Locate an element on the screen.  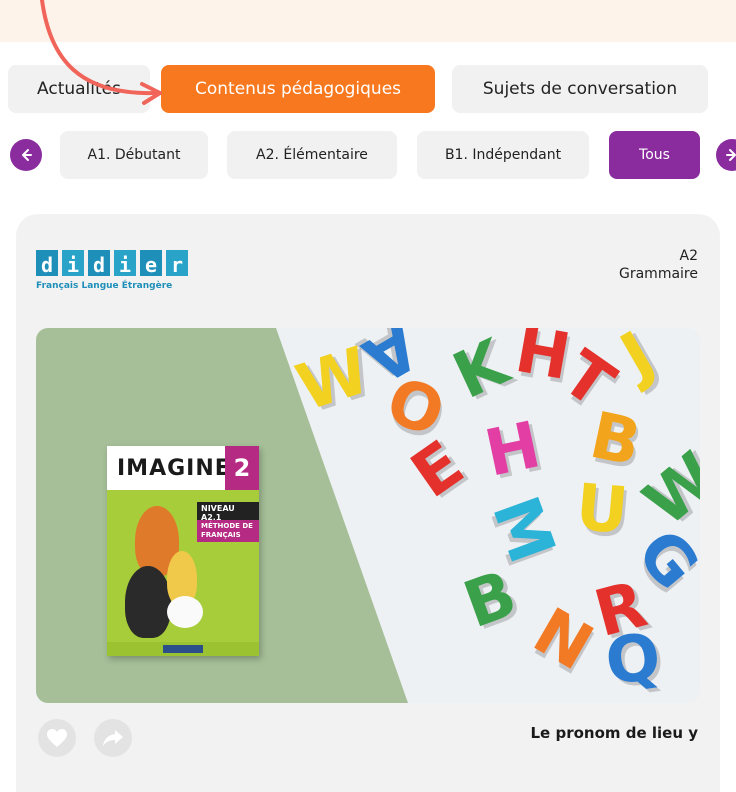
filter-b1-independant: B1. Indépendant is located at coordinates (503, 155).